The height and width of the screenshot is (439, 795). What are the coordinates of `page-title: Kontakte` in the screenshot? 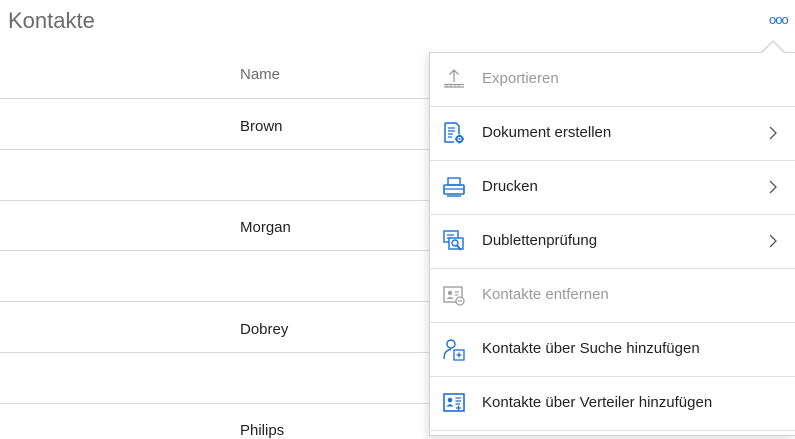 It's located at (51, 20).